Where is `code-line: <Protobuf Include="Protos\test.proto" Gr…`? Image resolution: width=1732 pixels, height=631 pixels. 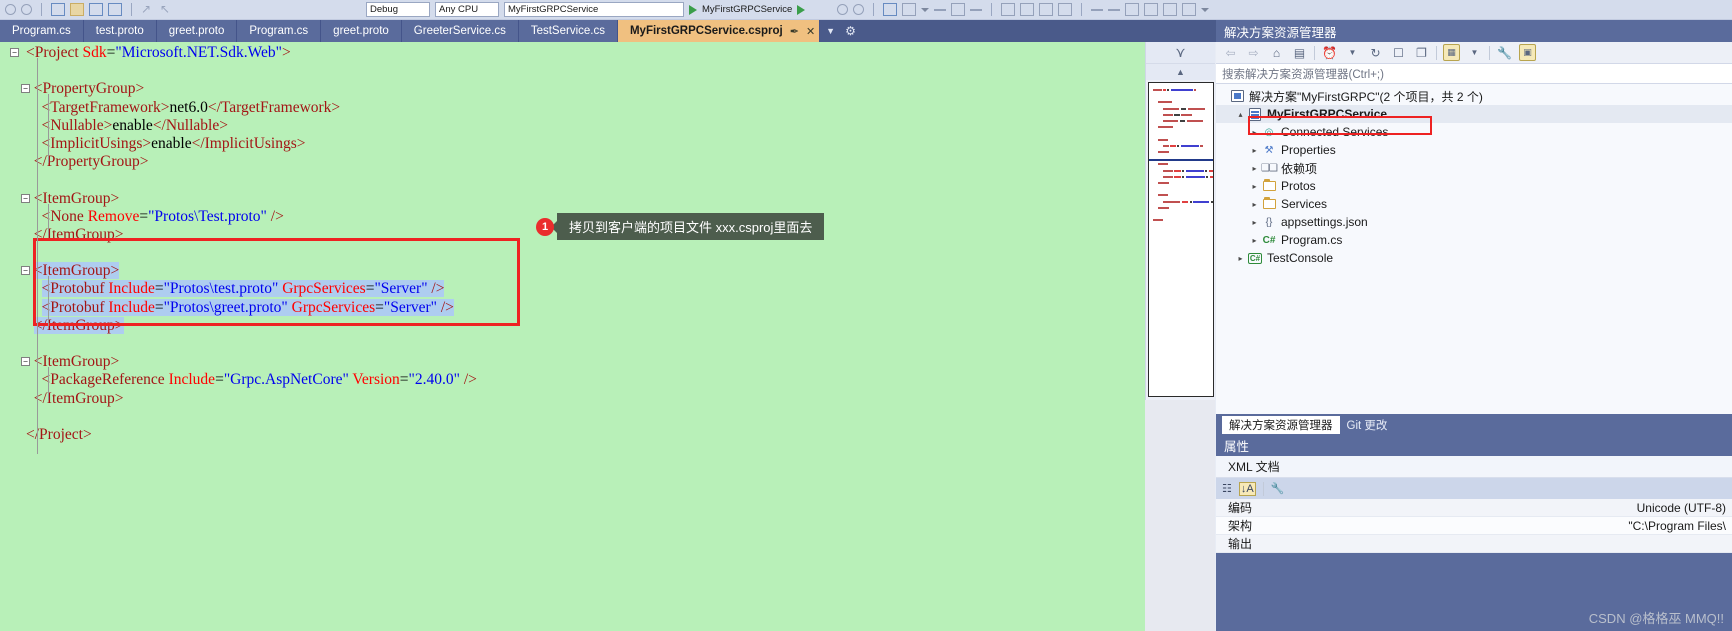
code-line: <Protobuf Include="Protos\test.proto" Gr… is located at coordinates (251, 289).